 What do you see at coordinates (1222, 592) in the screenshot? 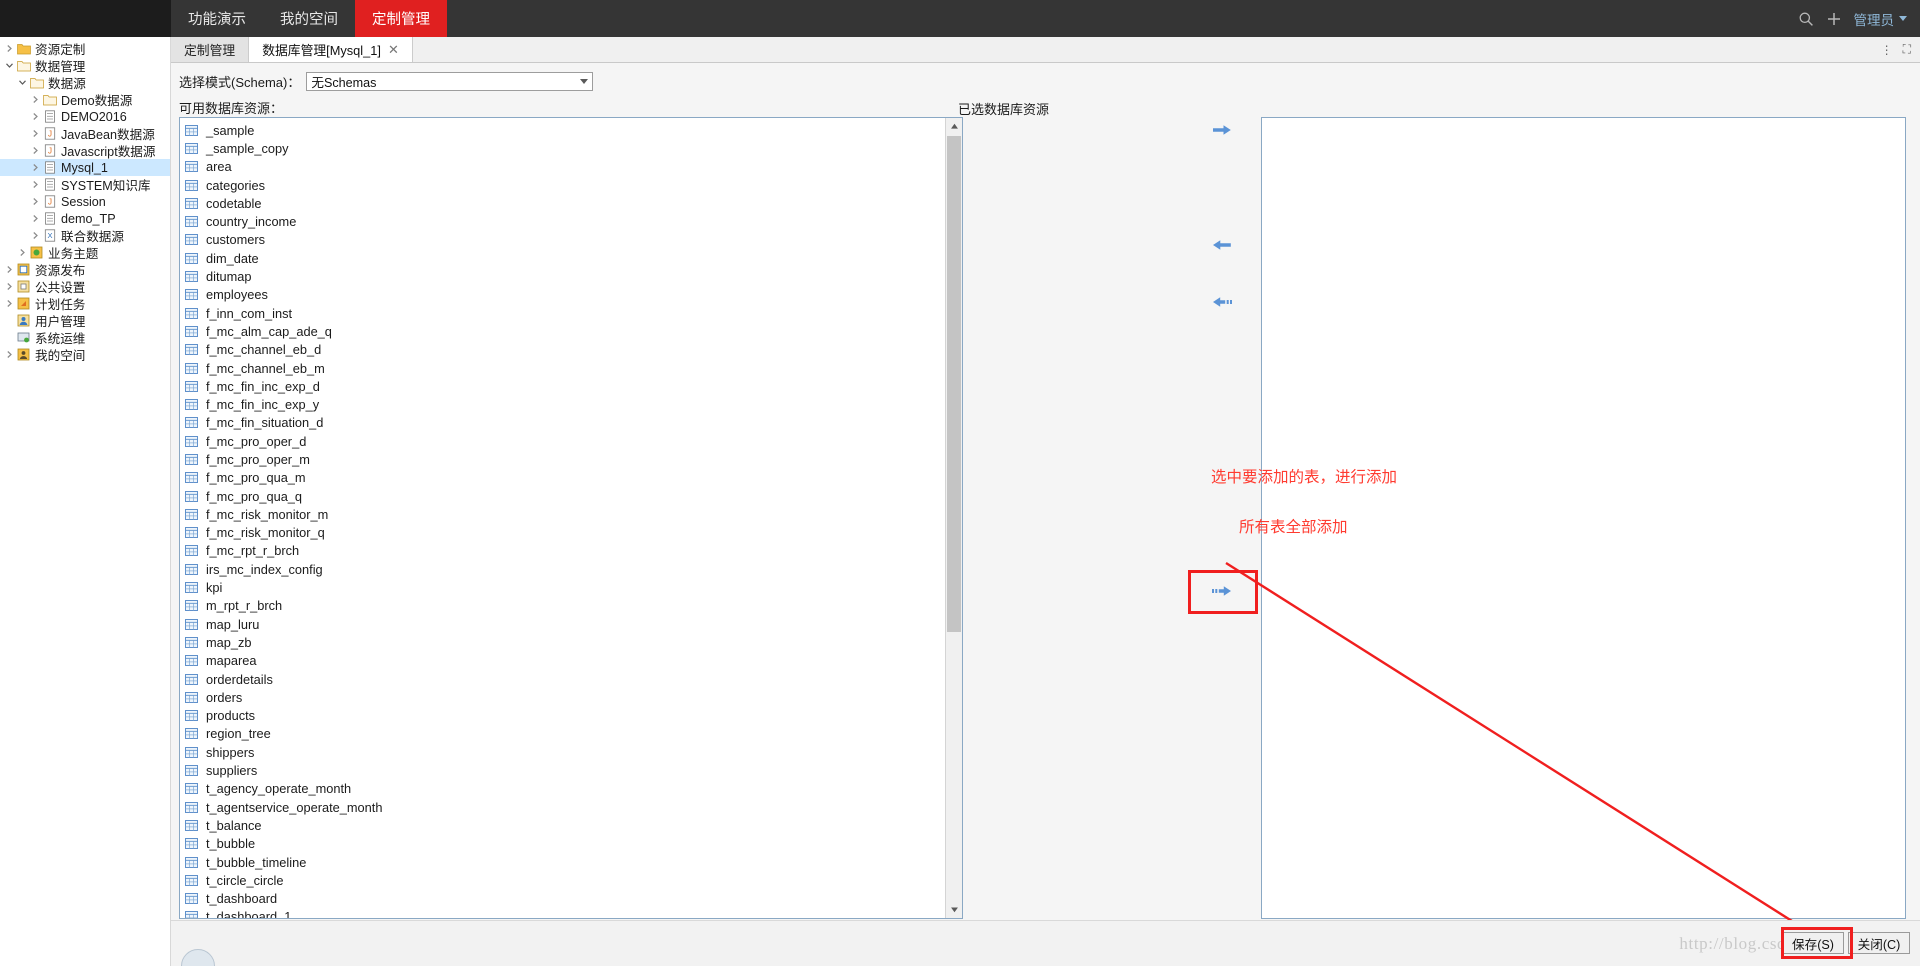
I see `move-all-right-button` at bounding box center [1222, 592].